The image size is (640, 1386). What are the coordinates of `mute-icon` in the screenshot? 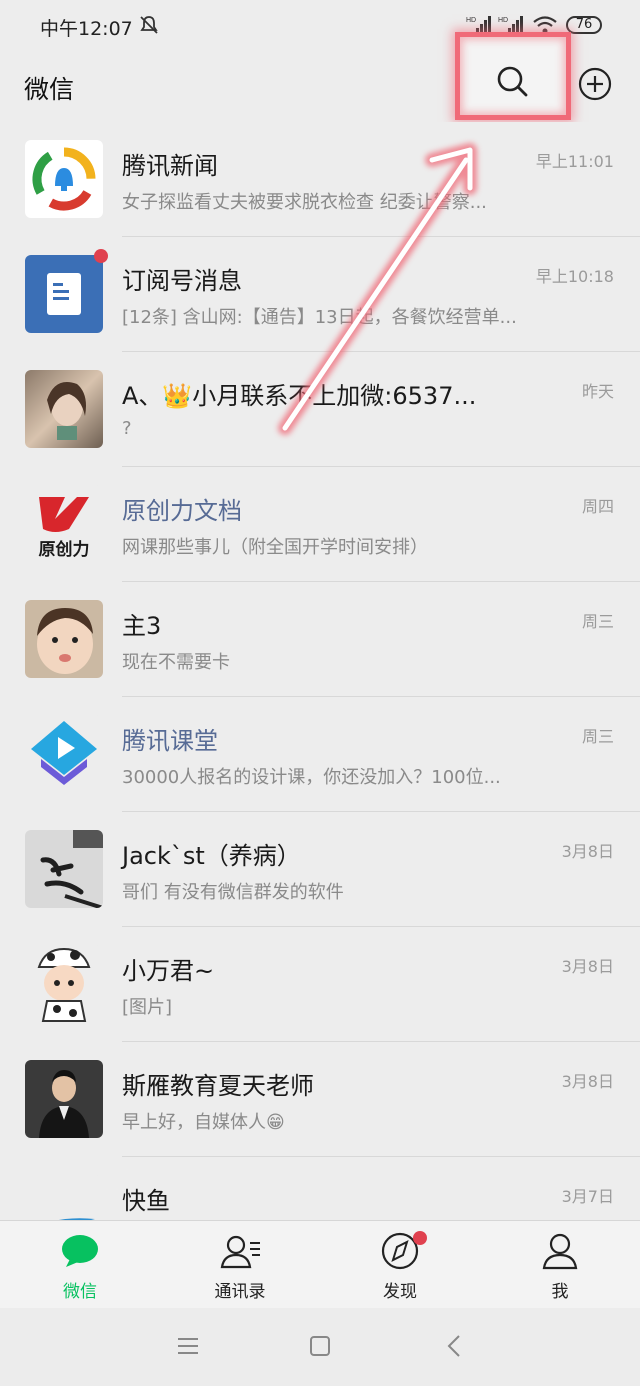 It's located at (149, 25).